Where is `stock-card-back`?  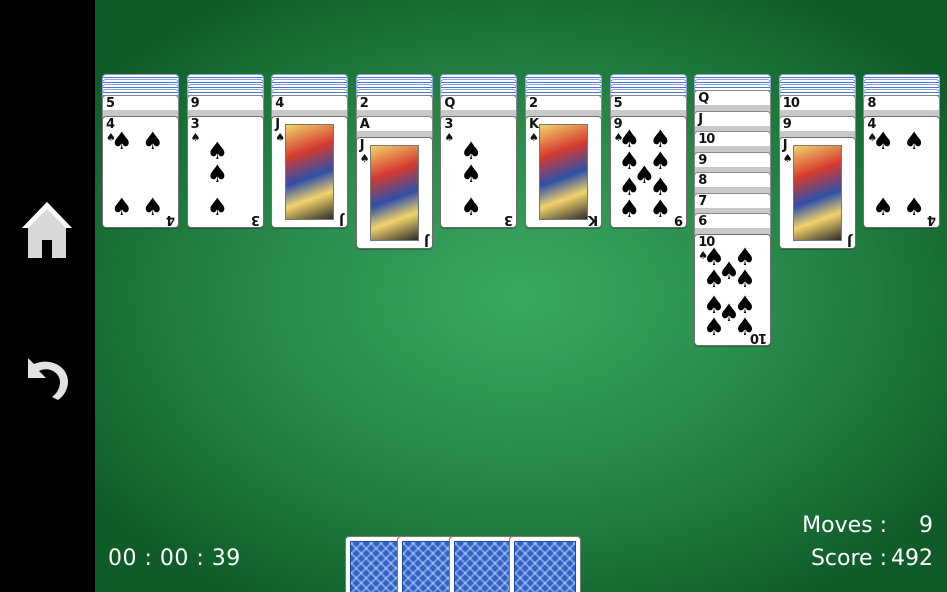 stock-card-back is located at coordinates (545, 564).